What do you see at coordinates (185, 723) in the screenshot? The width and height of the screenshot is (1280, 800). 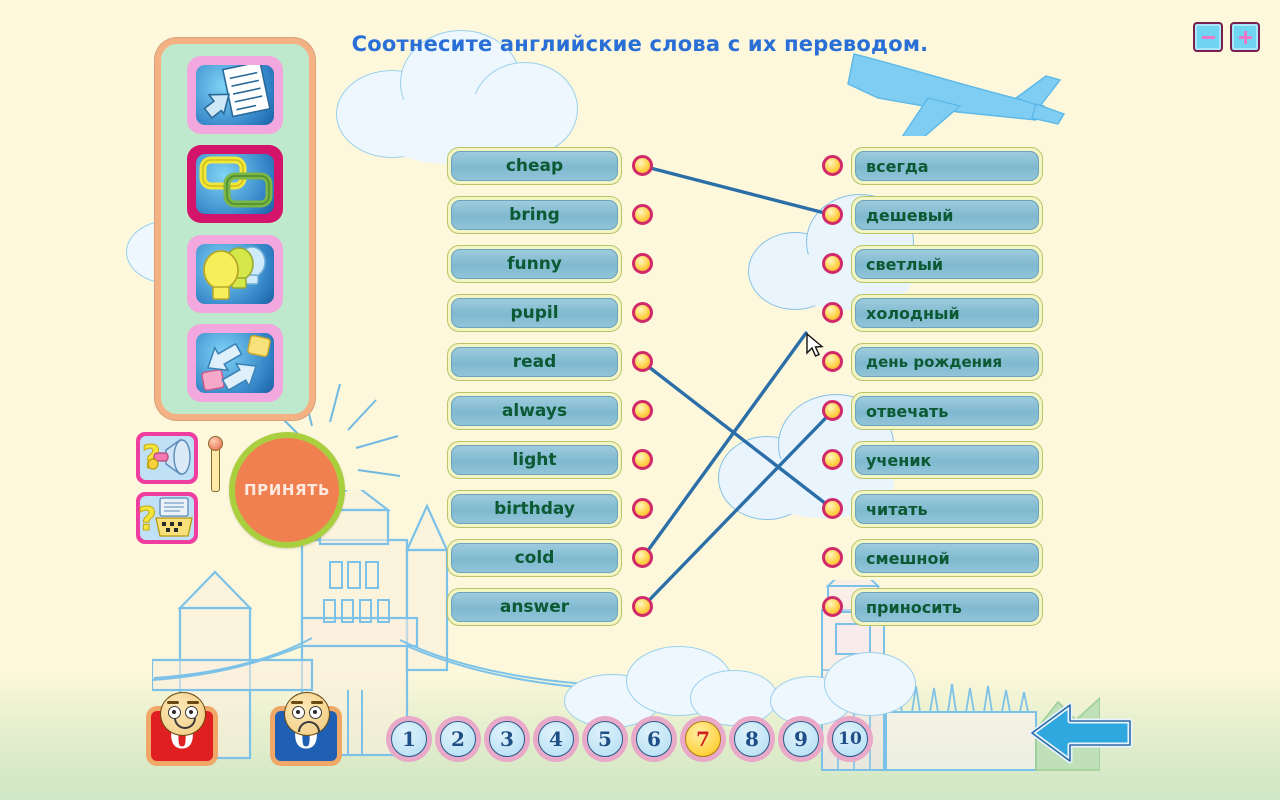 I see `mouth` at bounding box center [185, 723].